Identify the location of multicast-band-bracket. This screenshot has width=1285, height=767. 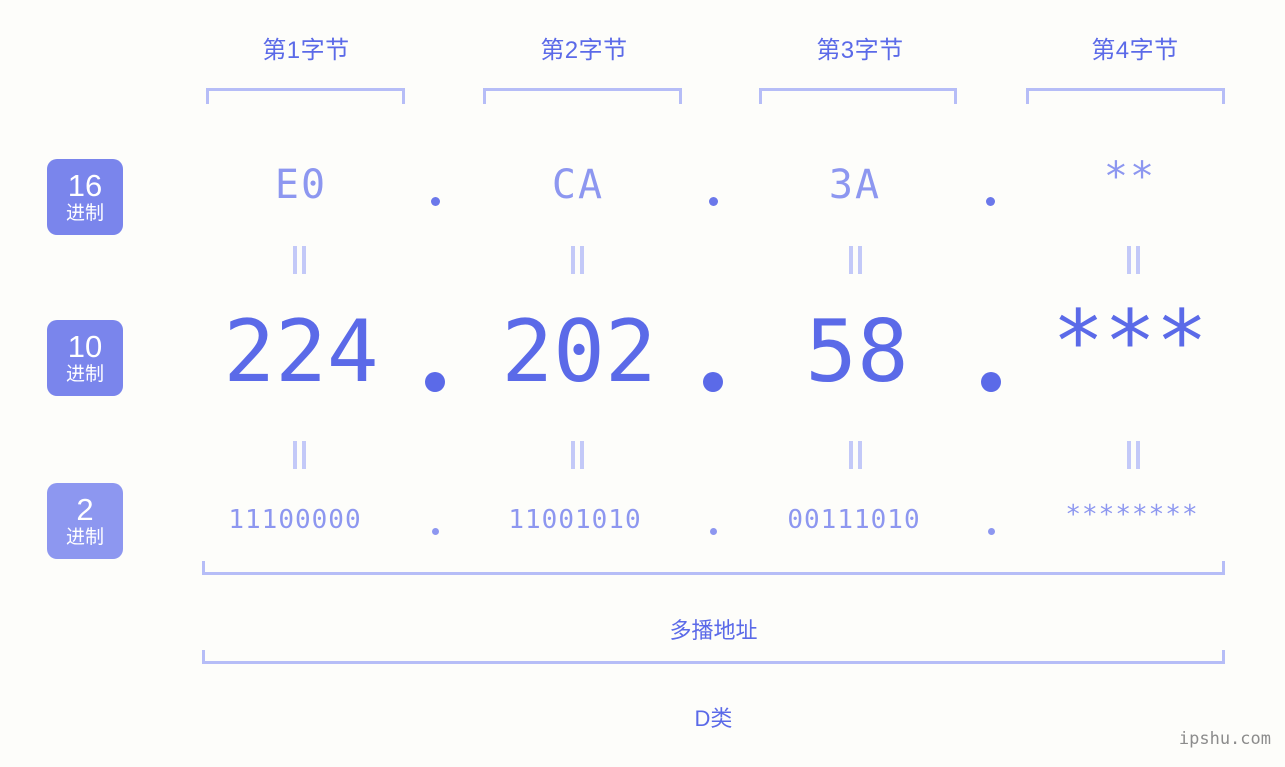
(713, 568).